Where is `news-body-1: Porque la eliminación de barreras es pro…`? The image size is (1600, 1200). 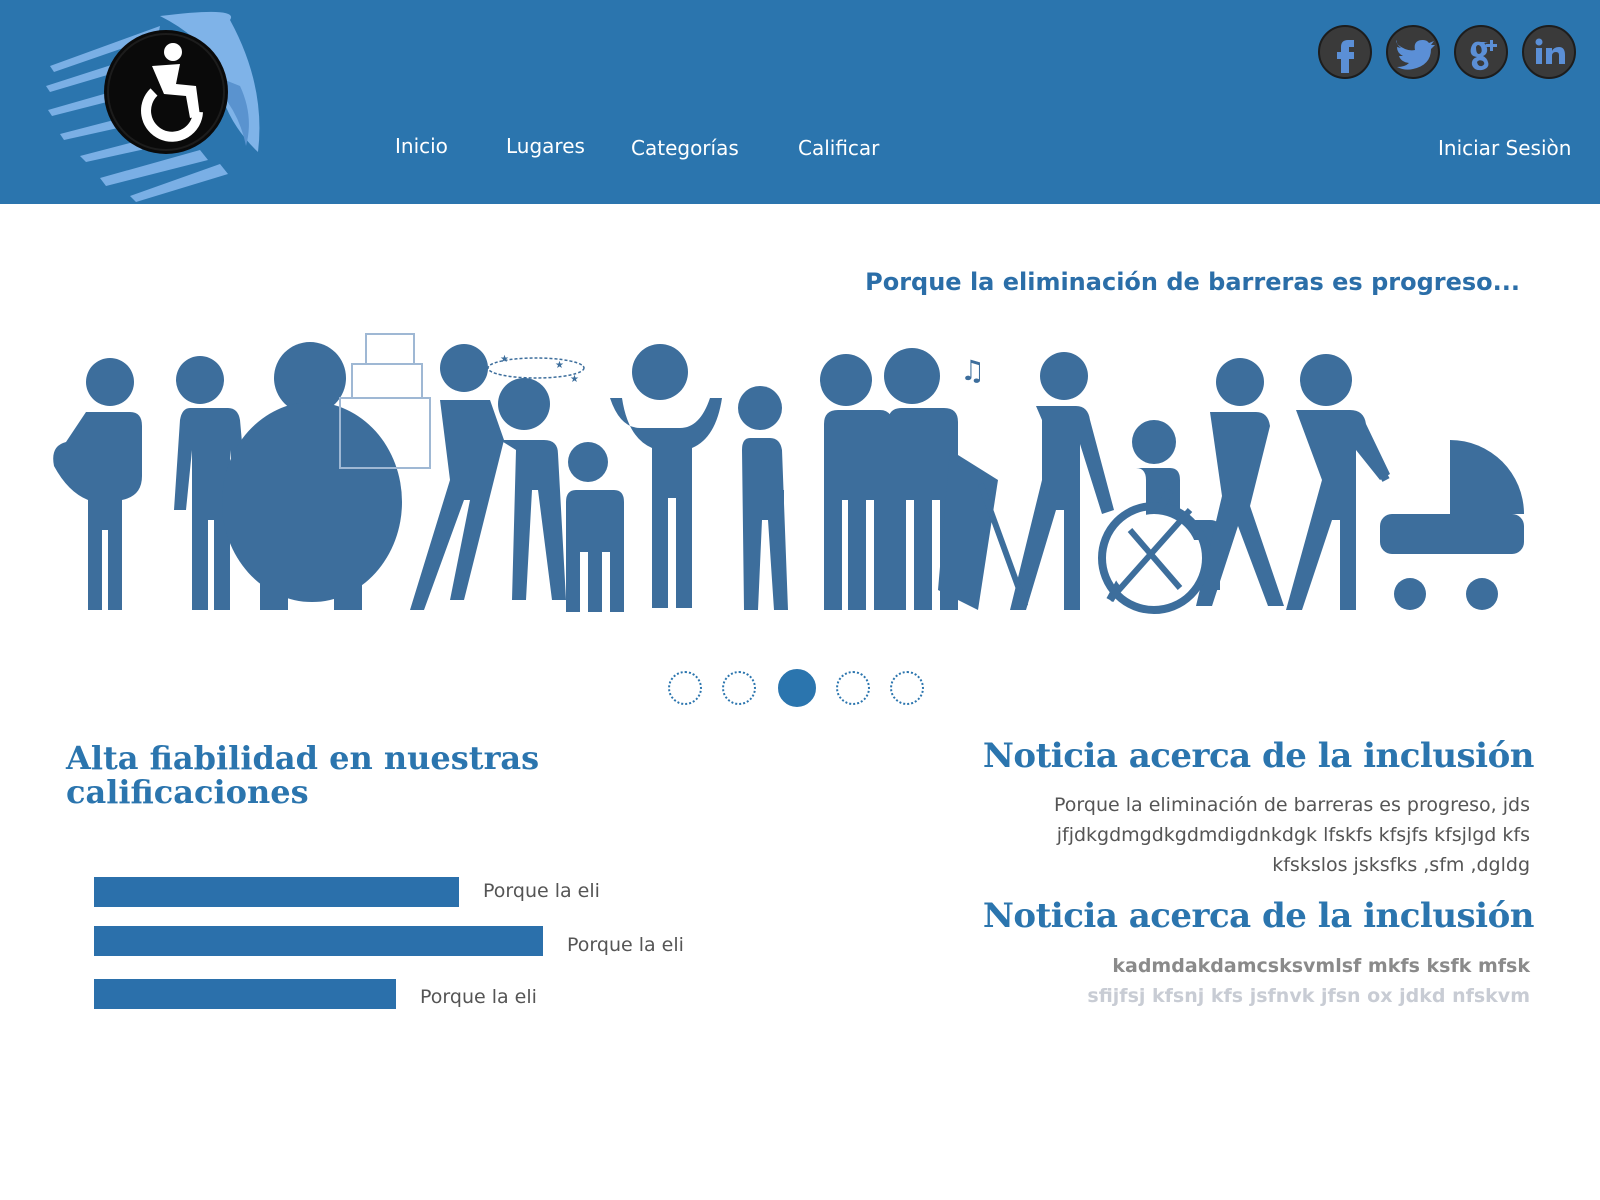 news-body-1: Porque la eliminación de barreras es pro… is located at coordinates (1270, 835).